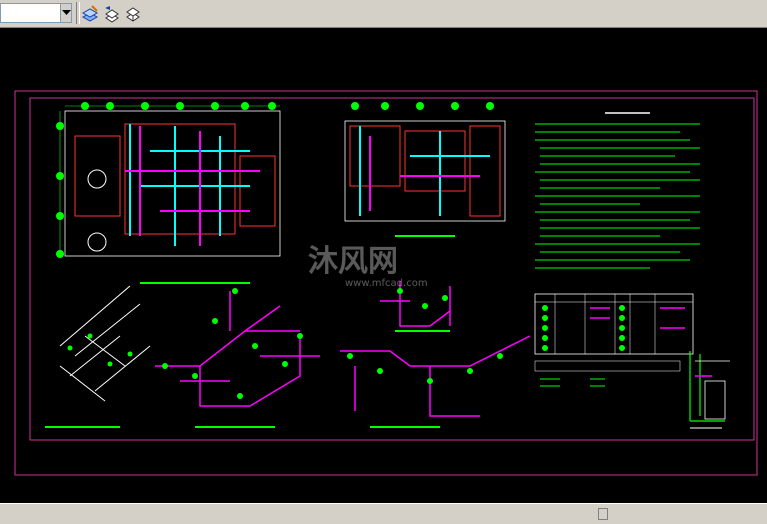 Image resolution: width=767 pixels, height=524 pixels. Describe the element at coordinates (98, 356) in the screenshot. I see `isometric-diagram-left` at that location.